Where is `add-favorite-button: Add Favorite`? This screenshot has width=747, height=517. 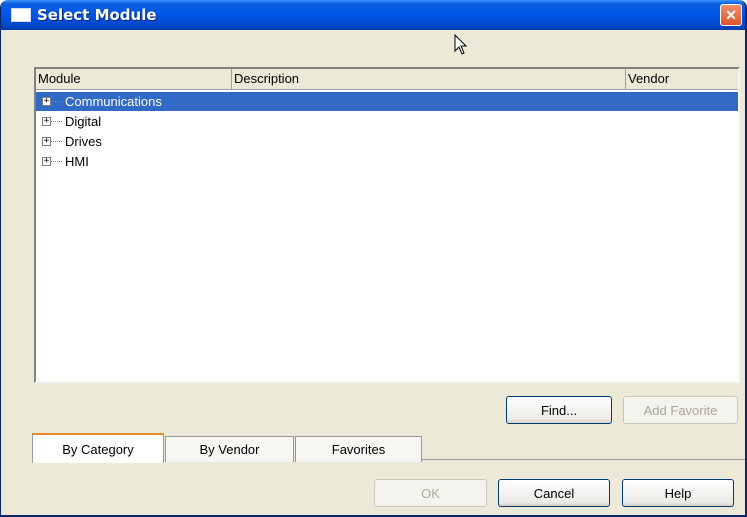 add-favorite-button: Add Favorite is located at coordinates (680, 410).